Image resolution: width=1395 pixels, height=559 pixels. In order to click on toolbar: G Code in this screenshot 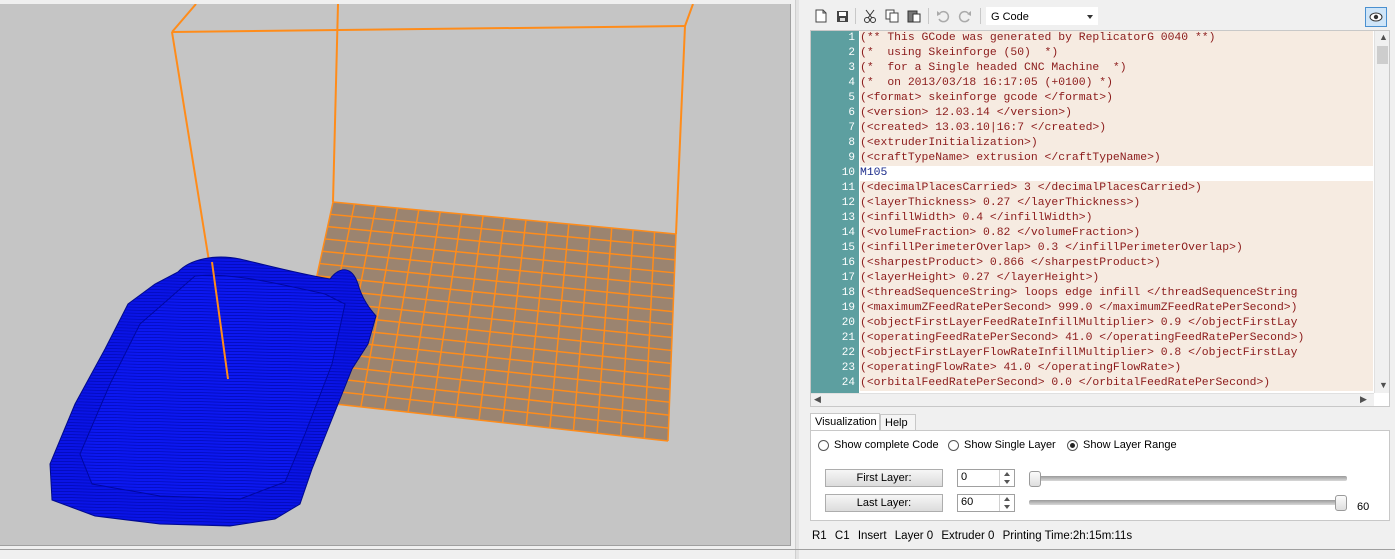, I will do `click(1098, 16)`.